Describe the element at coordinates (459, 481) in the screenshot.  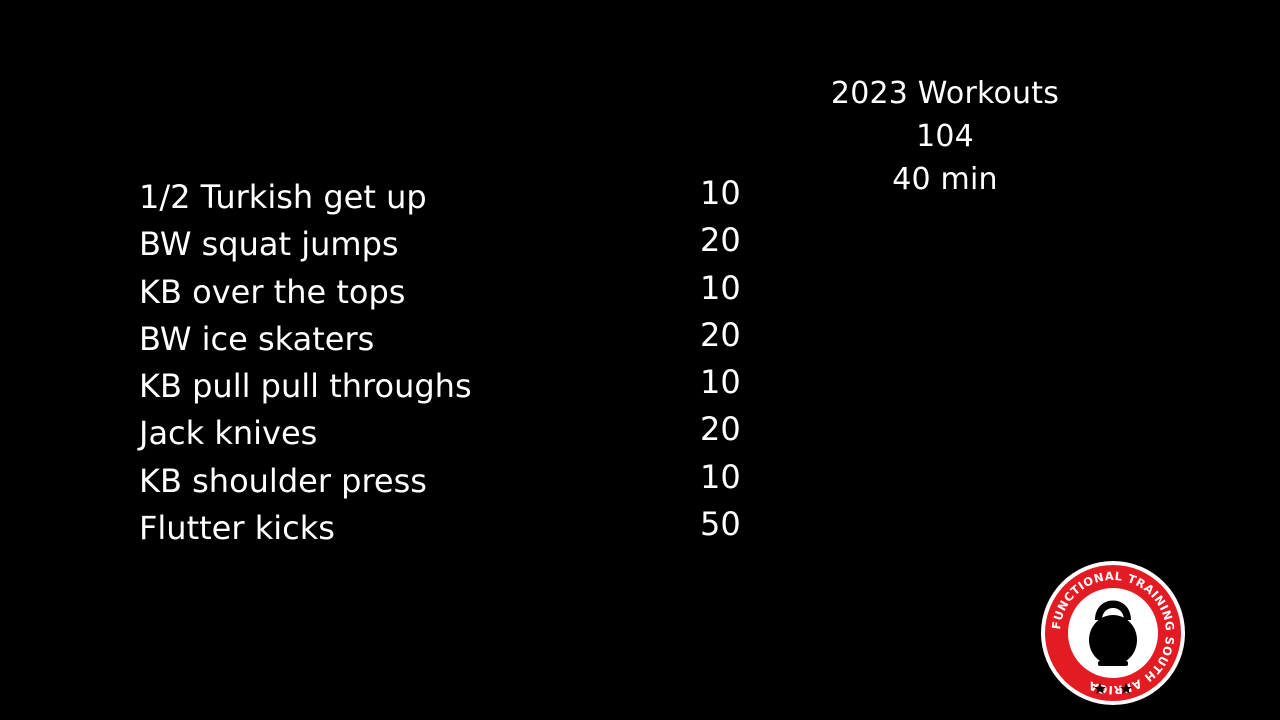
I see `exercise-row: KB shoulder press 10` at that location.